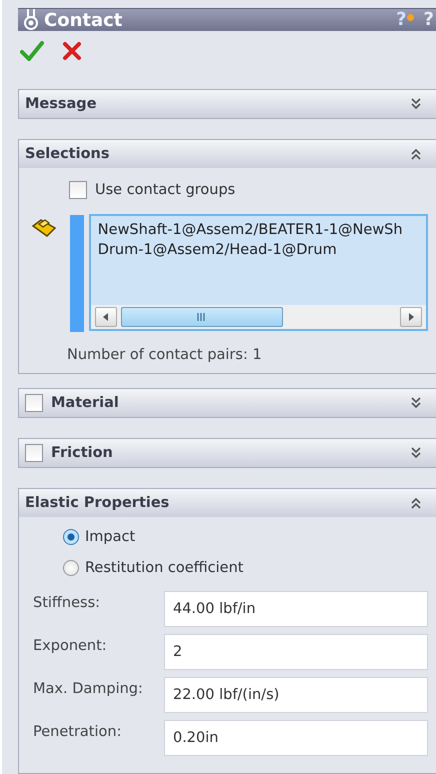 This screenshot has width=436, height=774. Describe the element at coordinates (296, 652) in the screenshot. I see `value-field: 2` at that location.